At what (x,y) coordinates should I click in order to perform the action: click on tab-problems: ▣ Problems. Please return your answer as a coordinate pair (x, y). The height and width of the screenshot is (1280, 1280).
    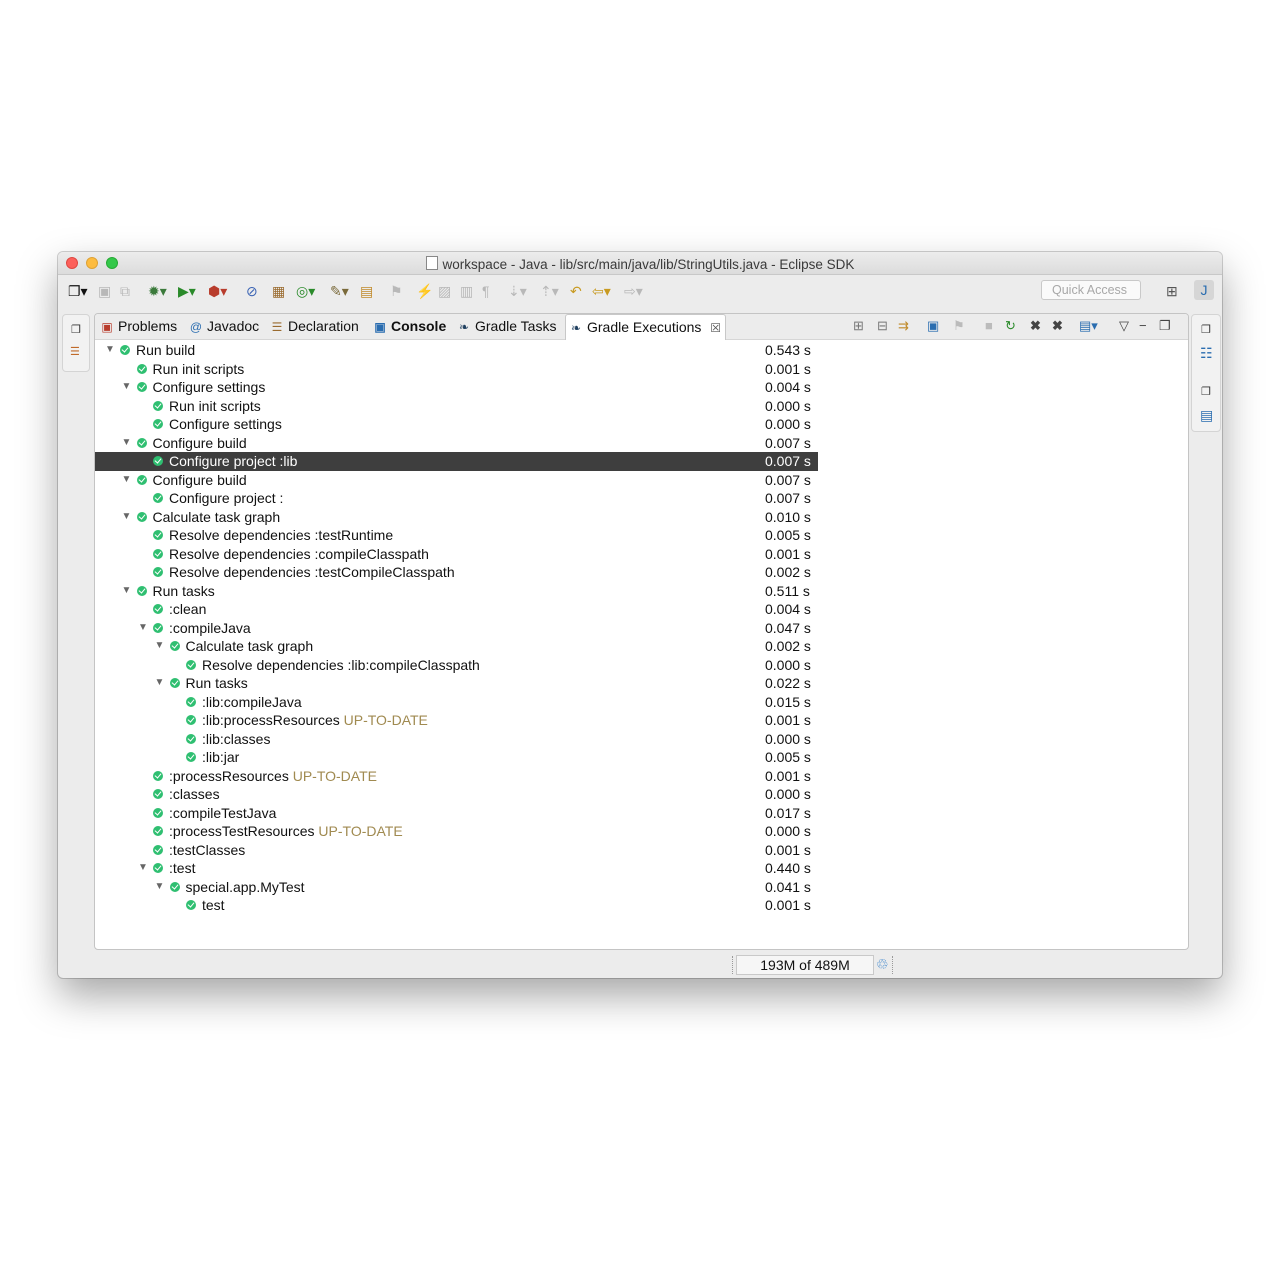
    Looking at the image, I should click on (138, 326).